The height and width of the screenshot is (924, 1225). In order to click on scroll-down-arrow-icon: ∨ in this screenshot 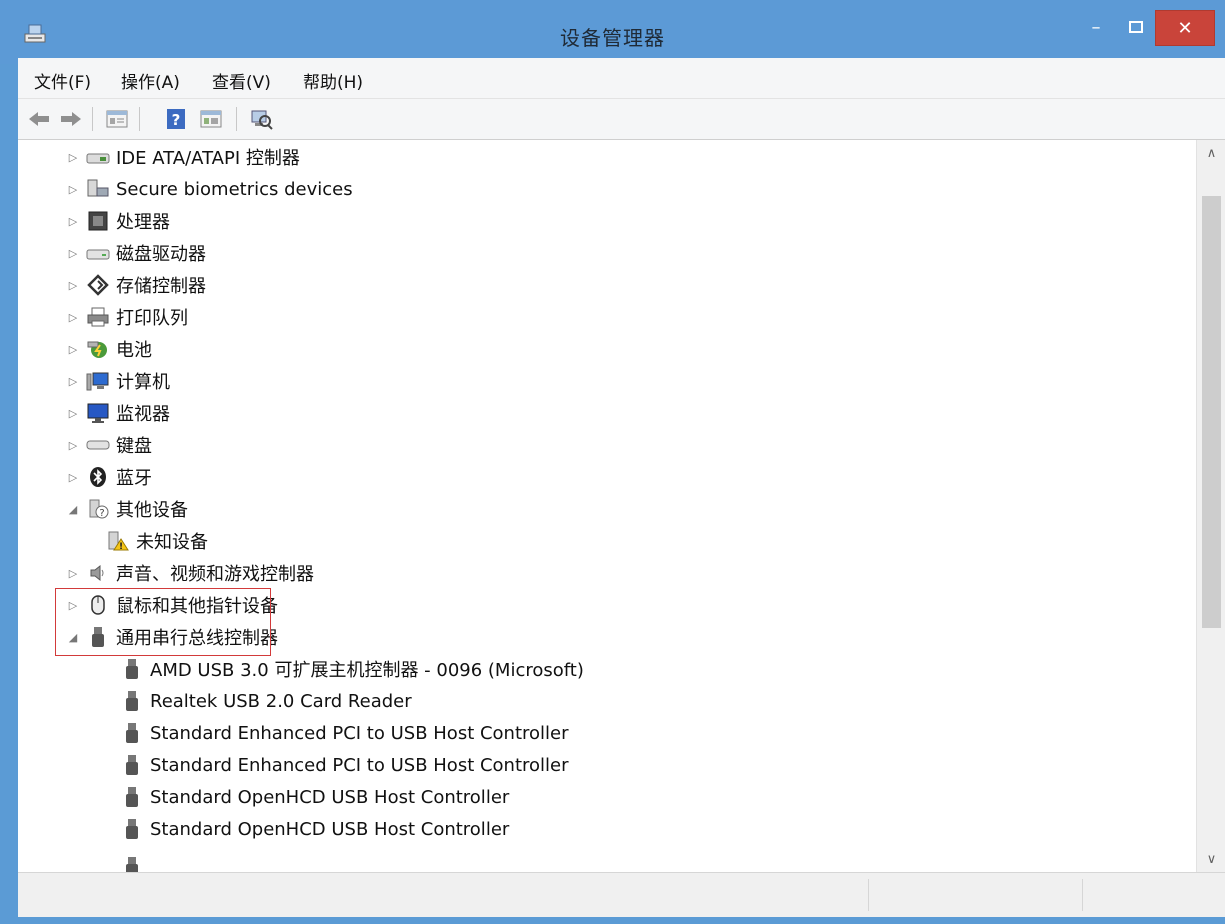, I will do `click(1211, 859)`.